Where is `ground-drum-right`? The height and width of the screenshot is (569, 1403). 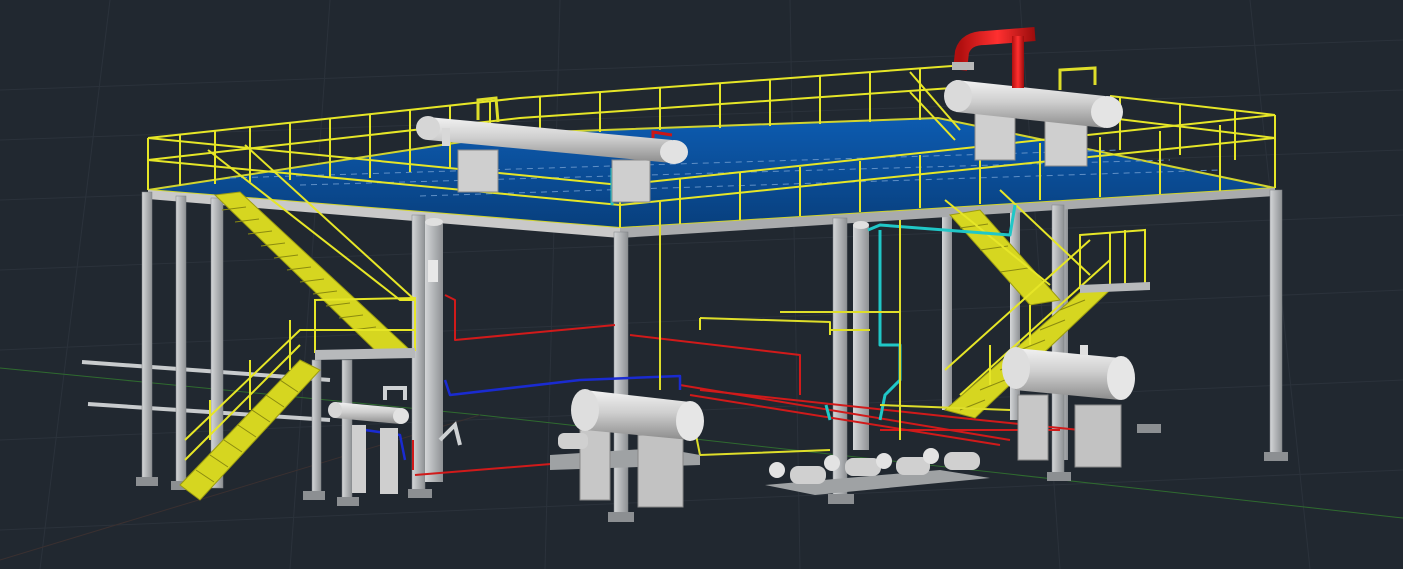
ground-drum-right is located at coordinates (1068, 406).